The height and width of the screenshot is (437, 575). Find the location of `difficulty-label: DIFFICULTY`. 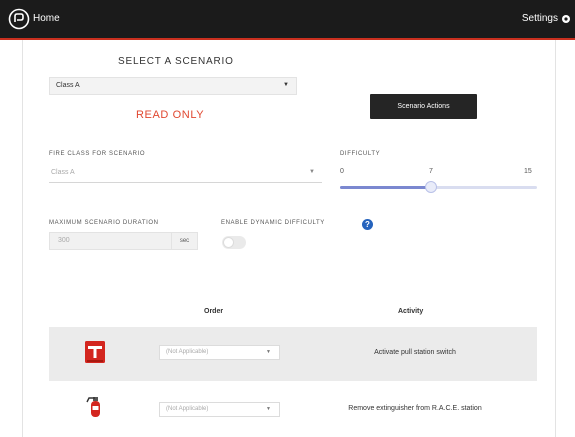

difficulty-label: DIFFICULTY is located at coordinates (360, 154).